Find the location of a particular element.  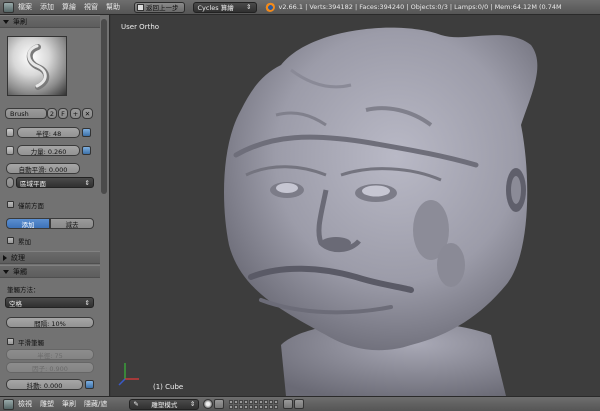

screen-layout-icon is located at coordinates (140, 7).